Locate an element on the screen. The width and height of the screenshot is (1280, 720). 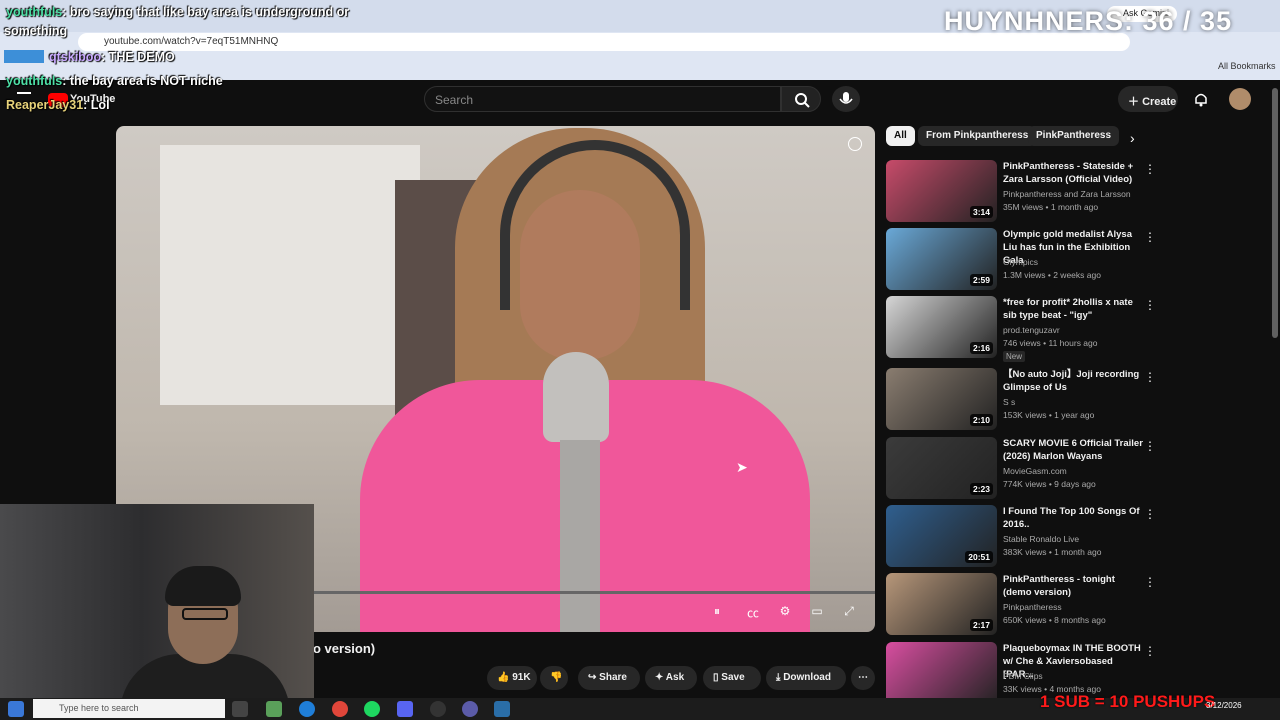
video-thumbnail: 3:14 is located at coordinates (941, 191).